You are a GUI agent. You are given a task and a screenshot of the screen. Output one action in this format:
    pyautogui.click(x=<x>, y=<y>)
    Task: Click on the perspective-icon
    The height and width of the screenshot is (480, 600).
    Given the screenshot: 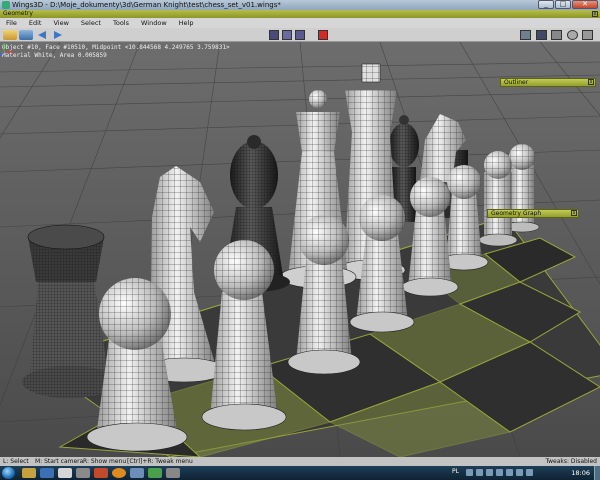 What is the action you would take?
    pyautogui.click(x=556, y=35)
    